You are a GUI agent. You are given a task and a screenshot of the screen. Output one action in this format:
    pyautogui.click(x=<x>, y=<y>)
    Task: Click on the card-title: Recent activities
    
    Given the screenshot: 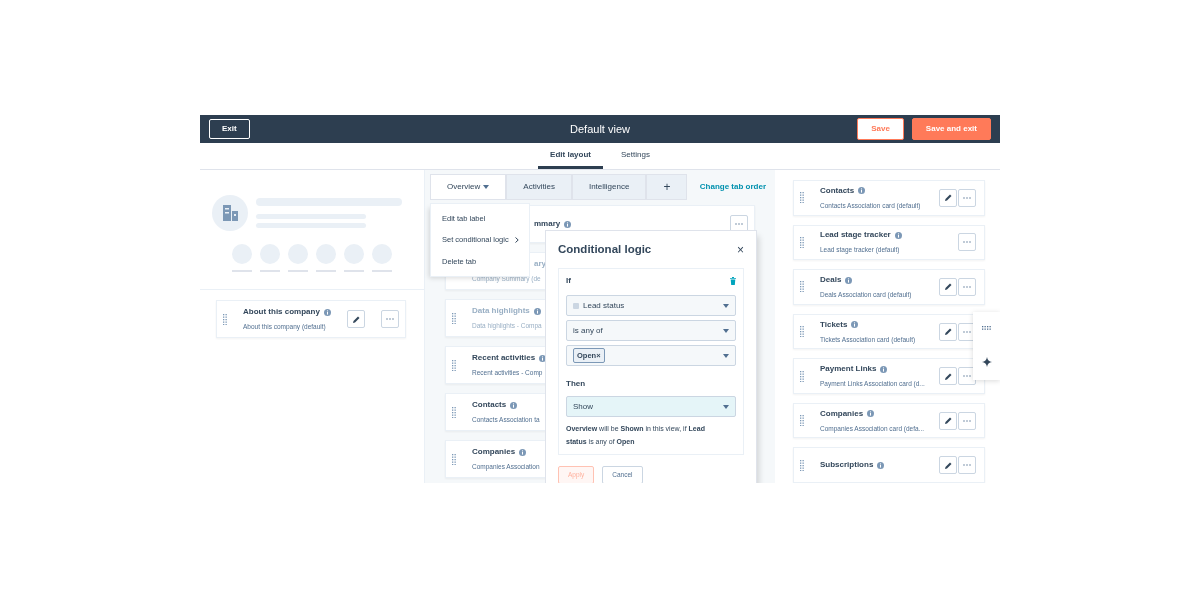 What is the action you would take?
    pyautogui.click(x=504, y=358)
    